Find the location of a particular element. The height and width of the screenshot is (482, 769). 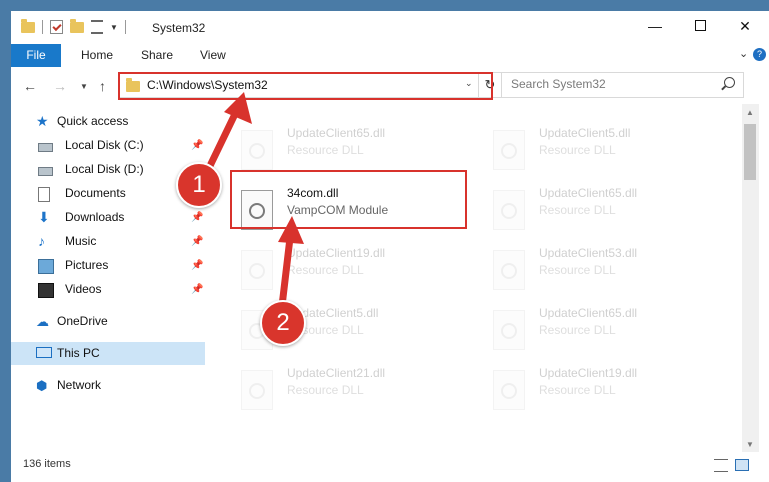

search-box is located at coordinates (622, 85).